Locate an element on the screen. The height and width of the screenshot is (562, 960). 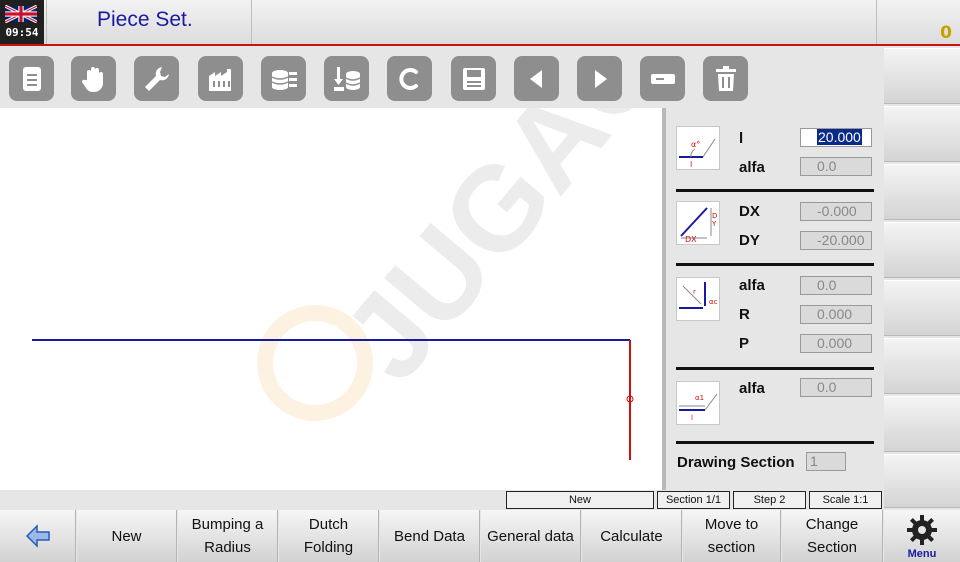
next-button is located at coordinates (599, 78).